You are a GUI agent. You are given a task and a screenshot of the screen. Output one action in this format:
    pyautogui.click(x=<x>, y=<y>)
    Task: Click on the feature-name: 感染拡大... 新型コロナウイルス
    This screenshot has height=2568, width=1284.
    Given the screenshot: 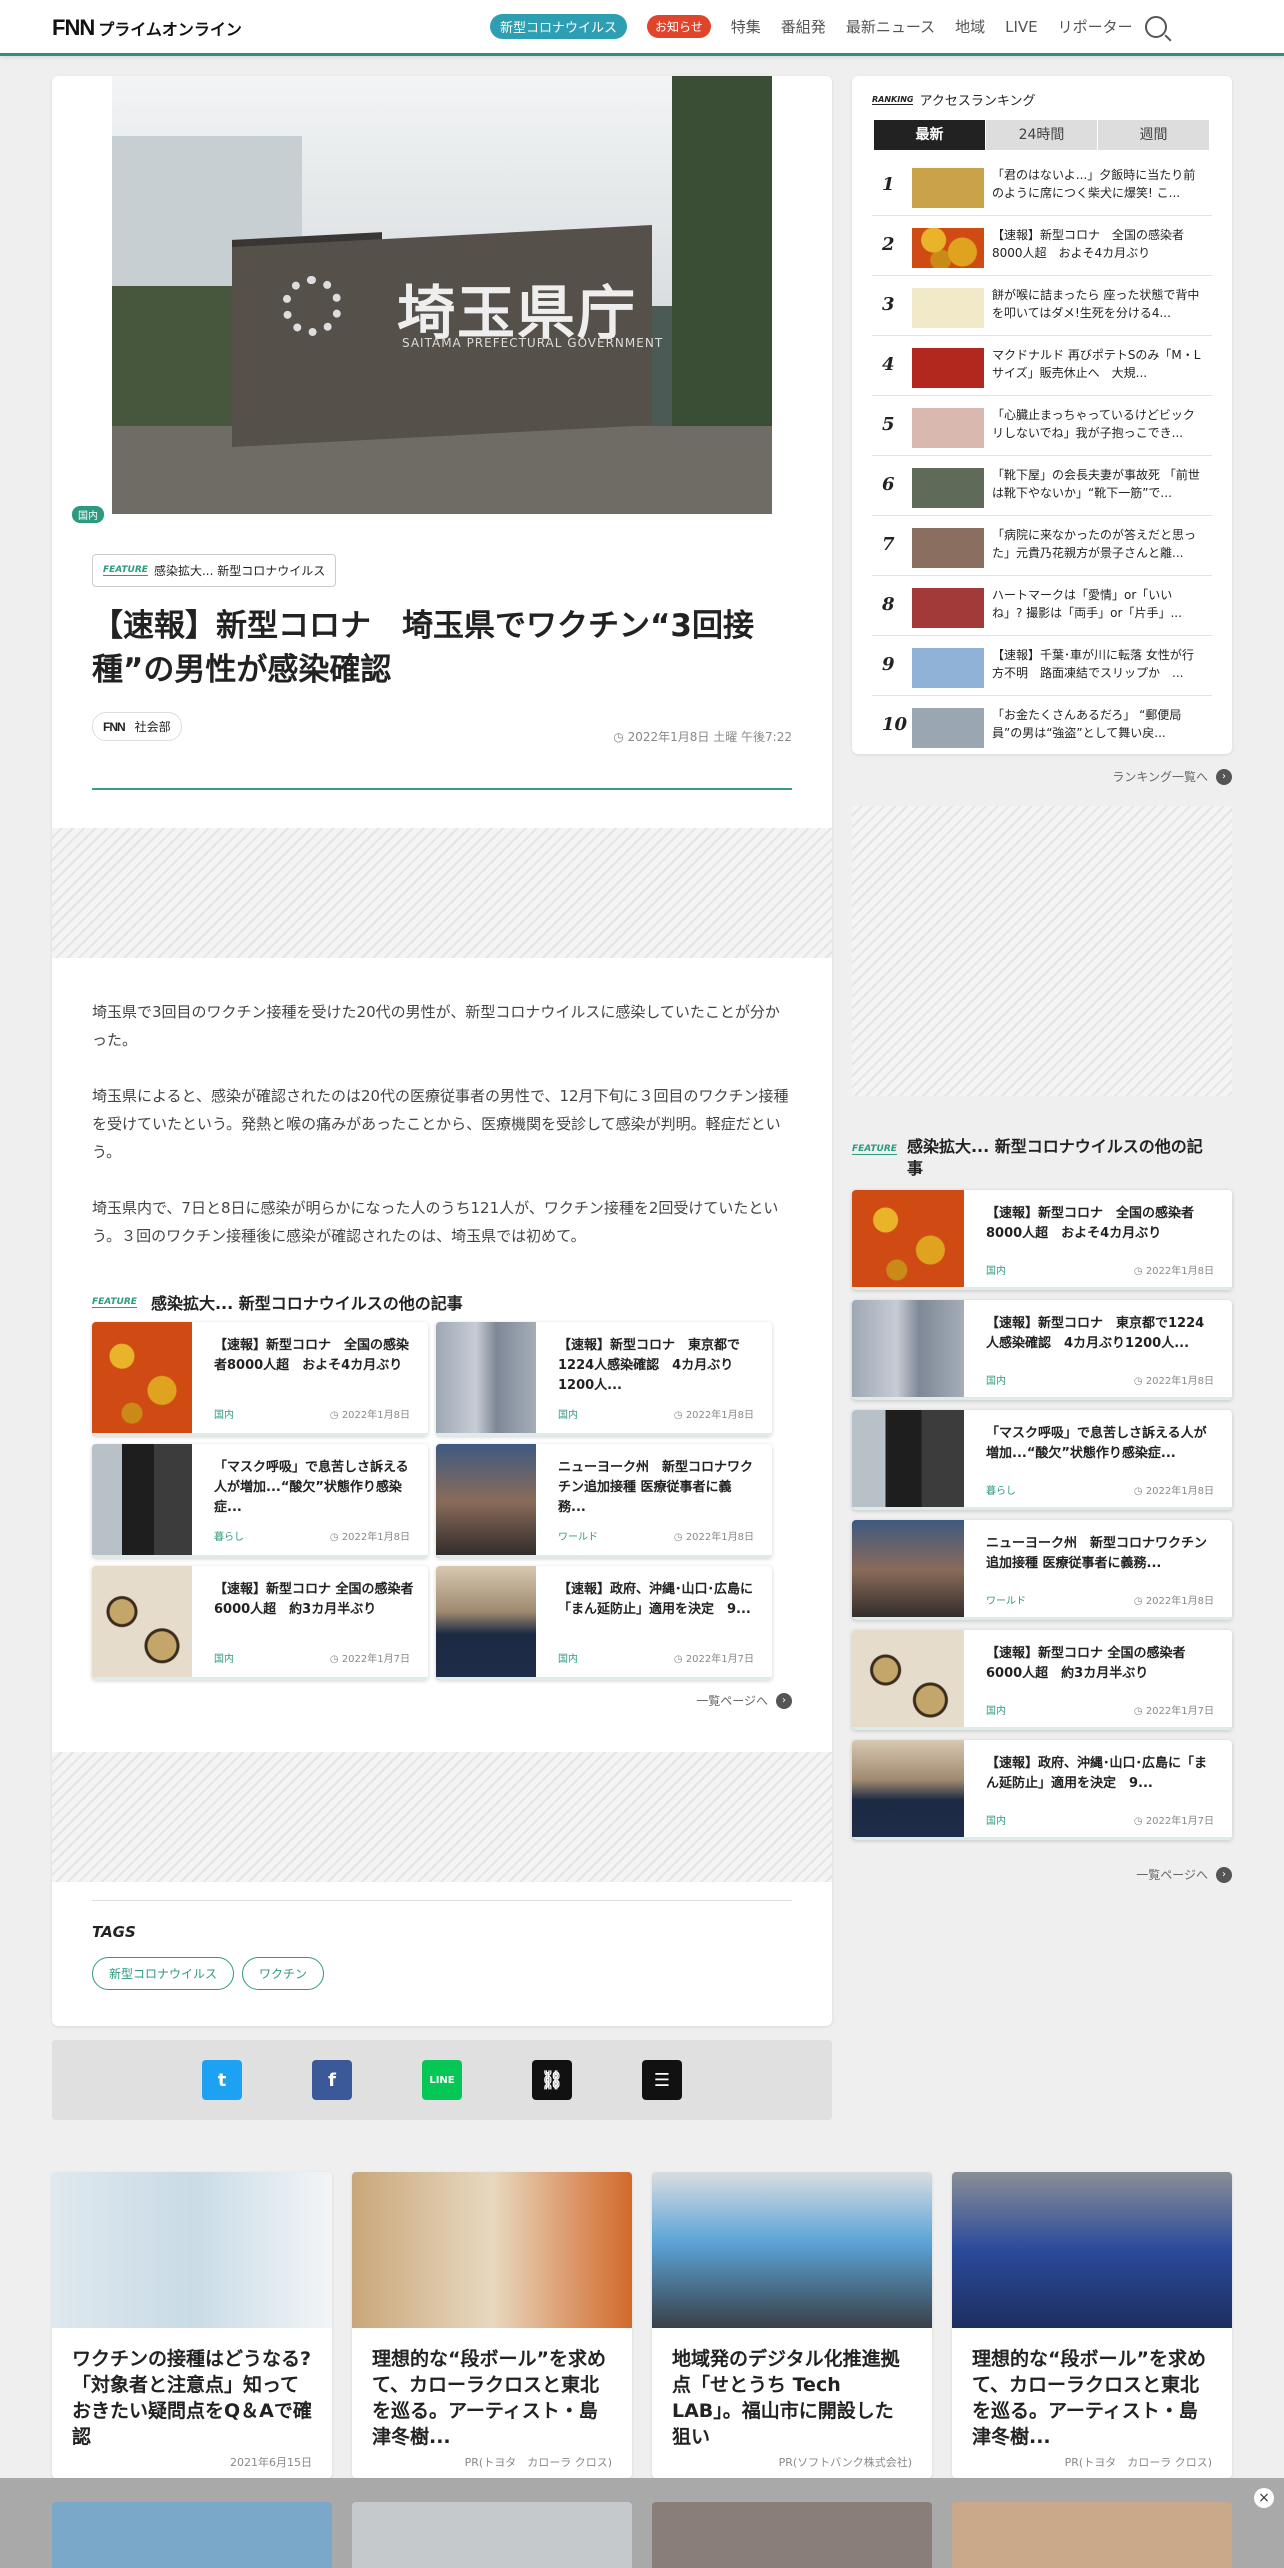 What is the action you would take?
    pyautogui.click(x=239, y=571)
    